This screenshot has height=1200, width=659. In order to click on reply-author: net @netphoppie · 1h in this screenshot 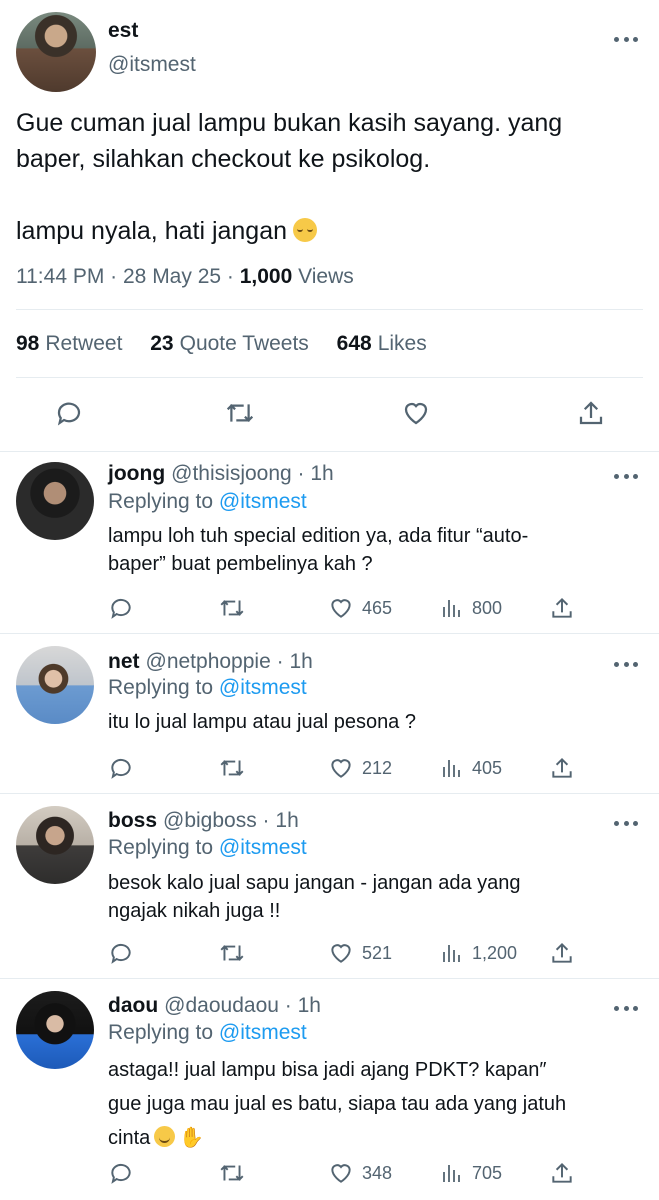, I will do `click(210, 662)`.